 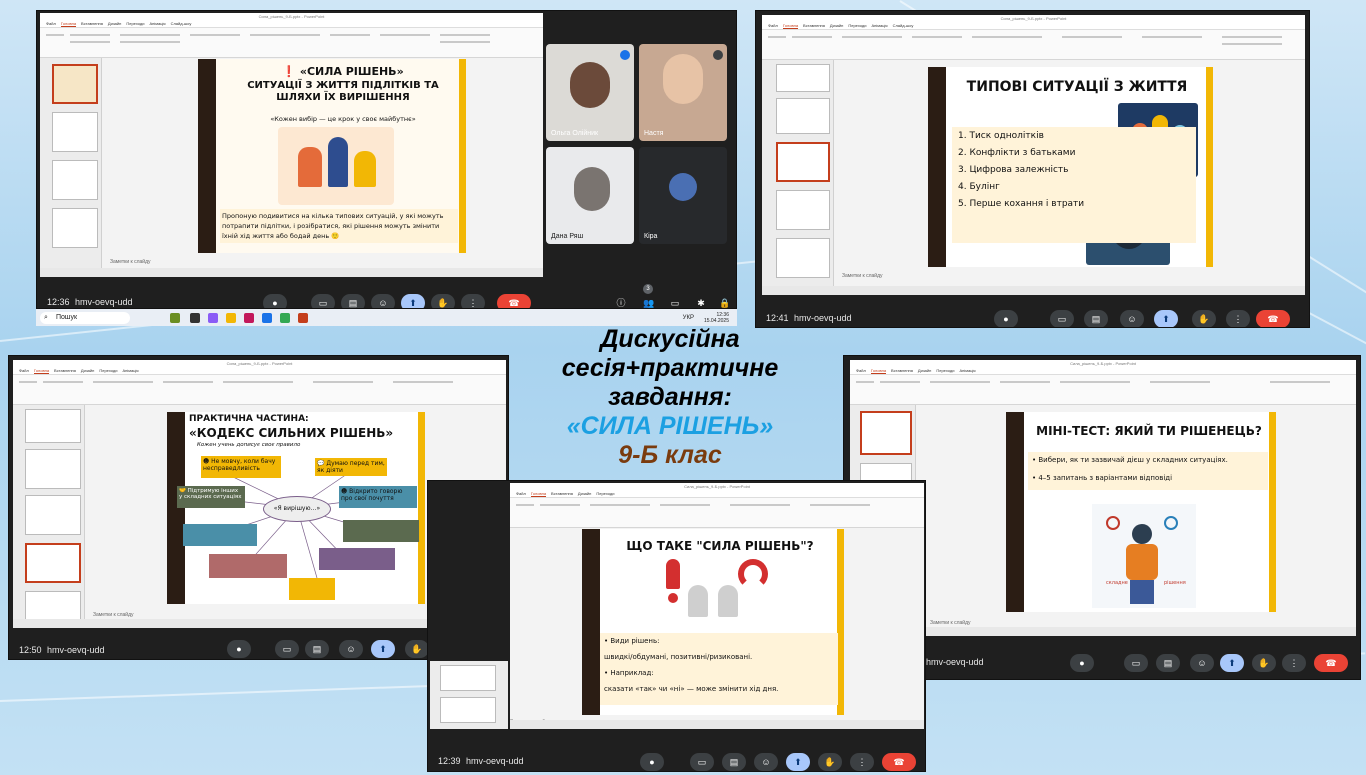 What do you see at coordinates (688, 318) in the screenshot?
I see `keyboard-language: УКР` at bounding box center [688, 318].